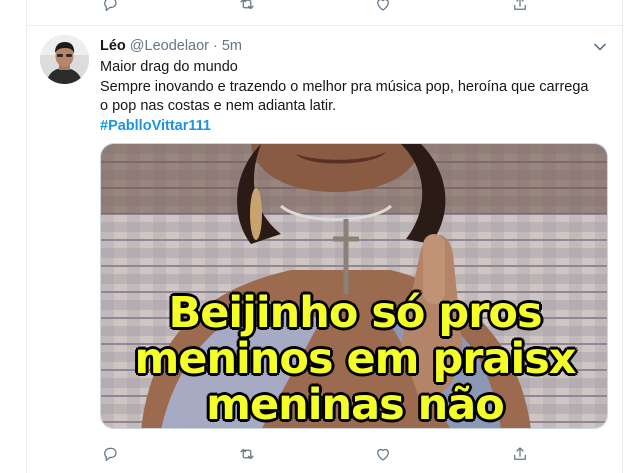 The width and height of the screenshot is (631, 473). I want to click on display-name: Léo, so click(113, 46).